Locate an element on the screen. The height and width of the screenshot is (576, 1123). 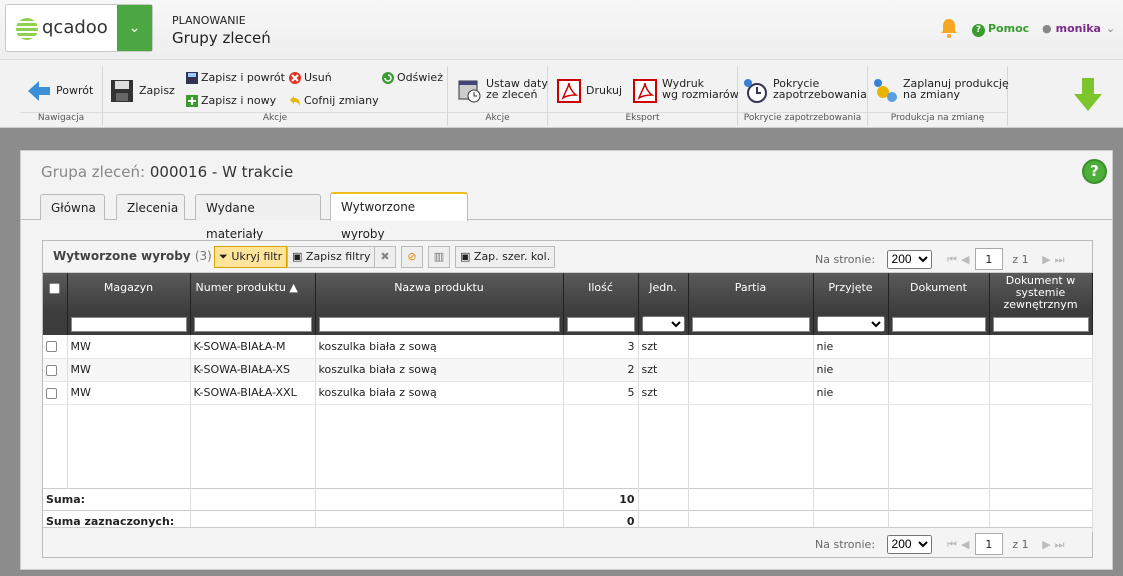
tab-zlecenia: Zlecenia is located at coordinates (150, 207).